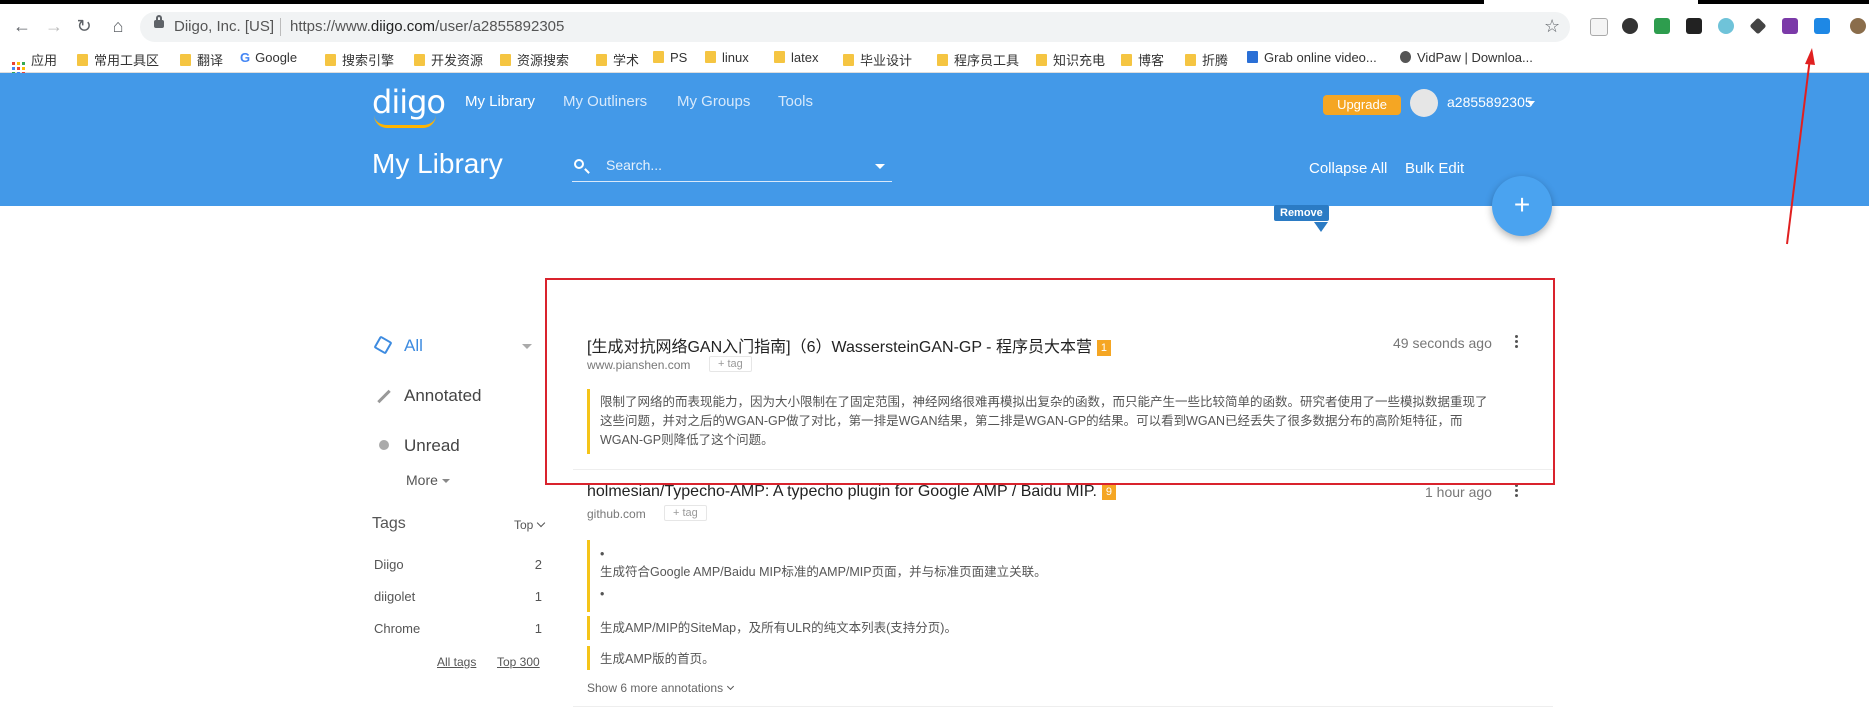 The image size is (1869, 723). What do you see at coordinates (245, 57) in the screenshot?
I see `google-icon: G` at bounding box center [245, 57].